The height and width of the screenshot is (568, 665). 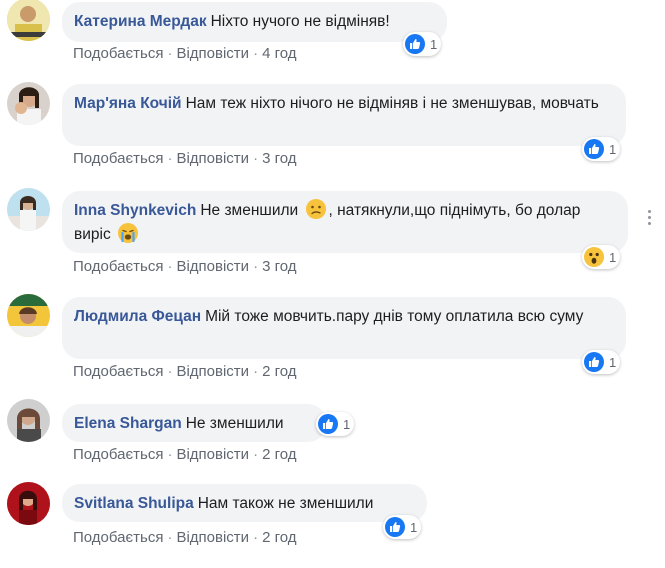 I want to click on timestamp: 4 год, so click(x=279, y=53).